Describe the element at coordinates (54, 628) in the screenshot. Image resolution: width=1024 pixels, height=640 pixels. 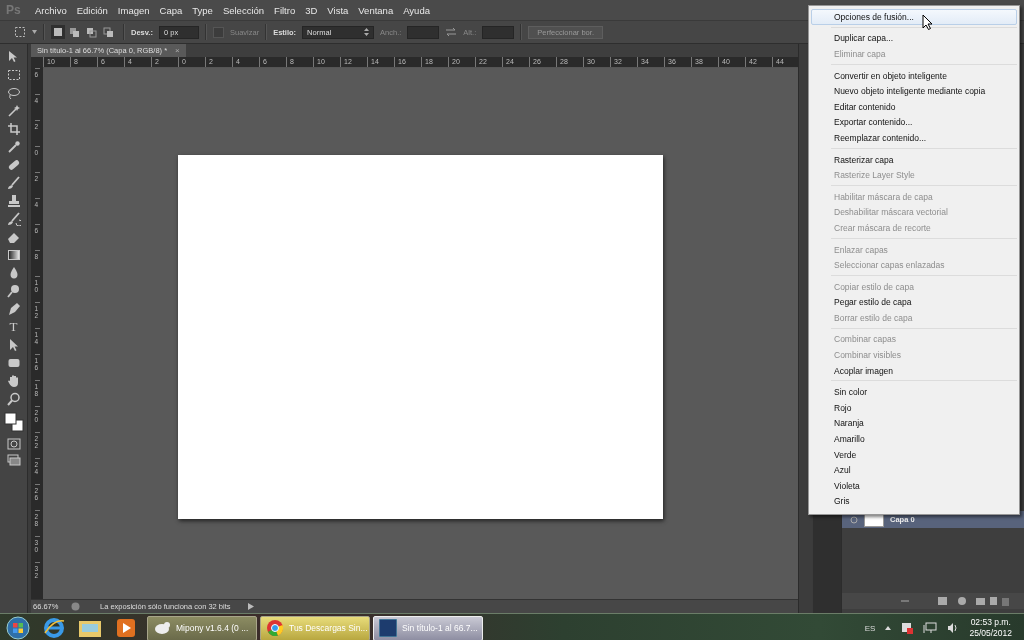
I see `browser-e-icon` at that location.